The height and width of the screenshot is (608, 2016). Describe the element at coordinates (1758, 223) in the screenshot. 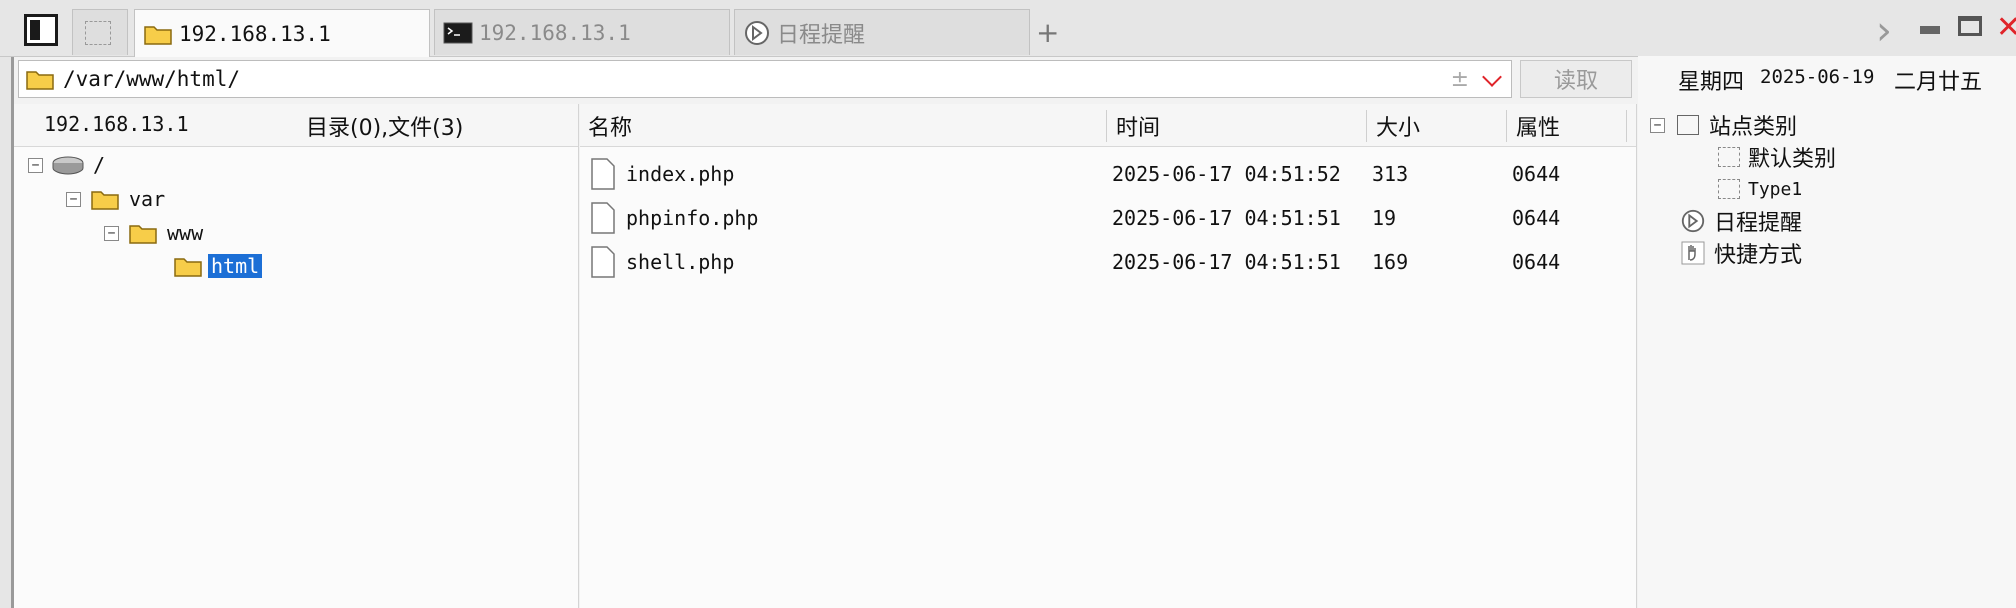

I see `tree-label: 日程提醒` at that location.